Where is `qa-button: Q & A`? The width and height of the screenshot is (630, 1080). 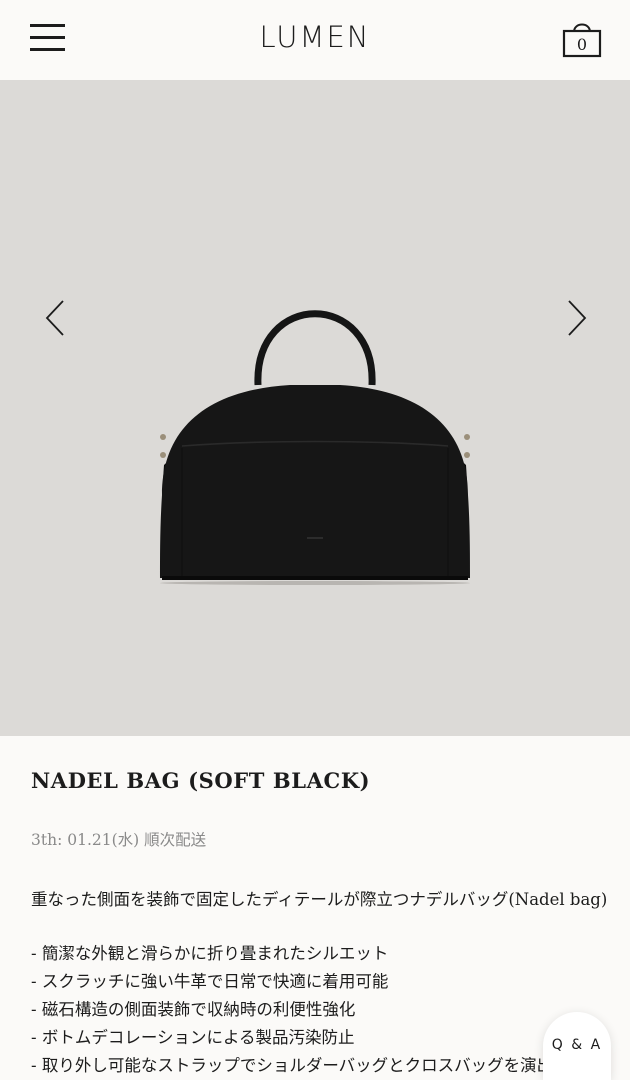 qa-button: Q & A is located at coordinates (577, 1046).